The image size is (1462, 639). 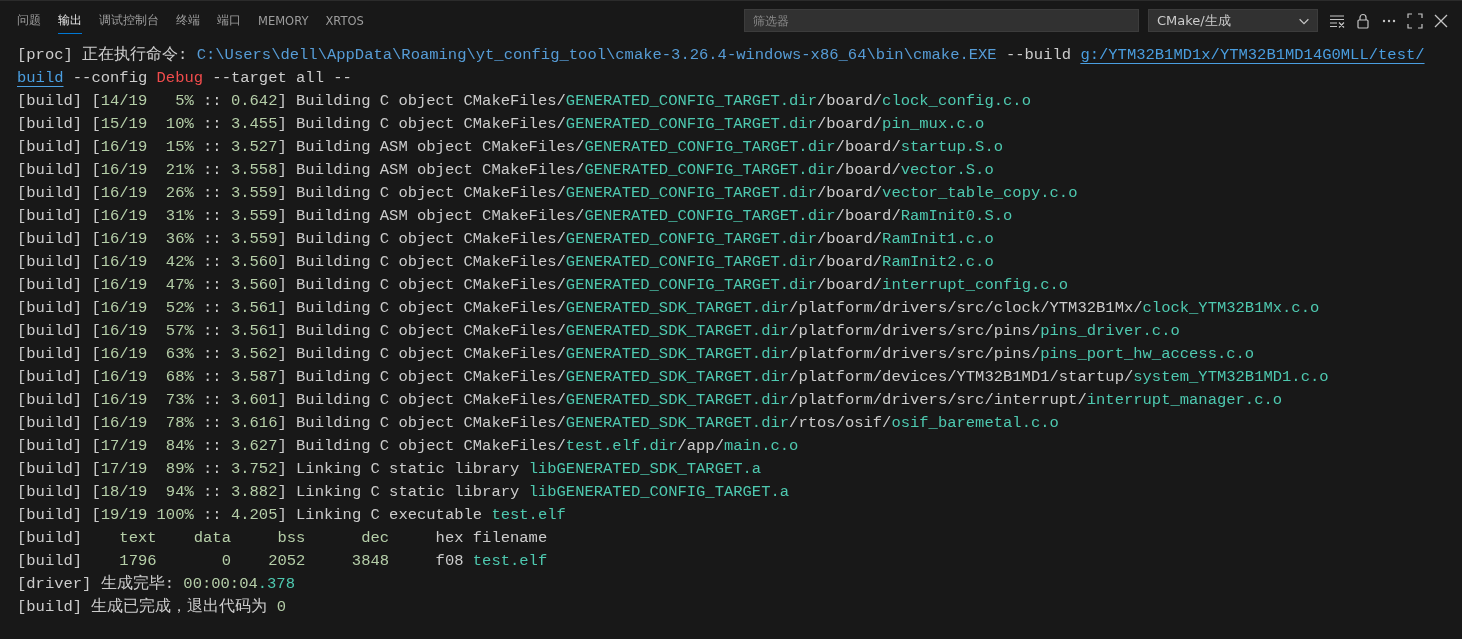 I want to click on log-line: [build] [17/19 89% :: 3.752] Linking C static library libGENERATED_SDK_TARGET.a, so click(x=390, y=469).